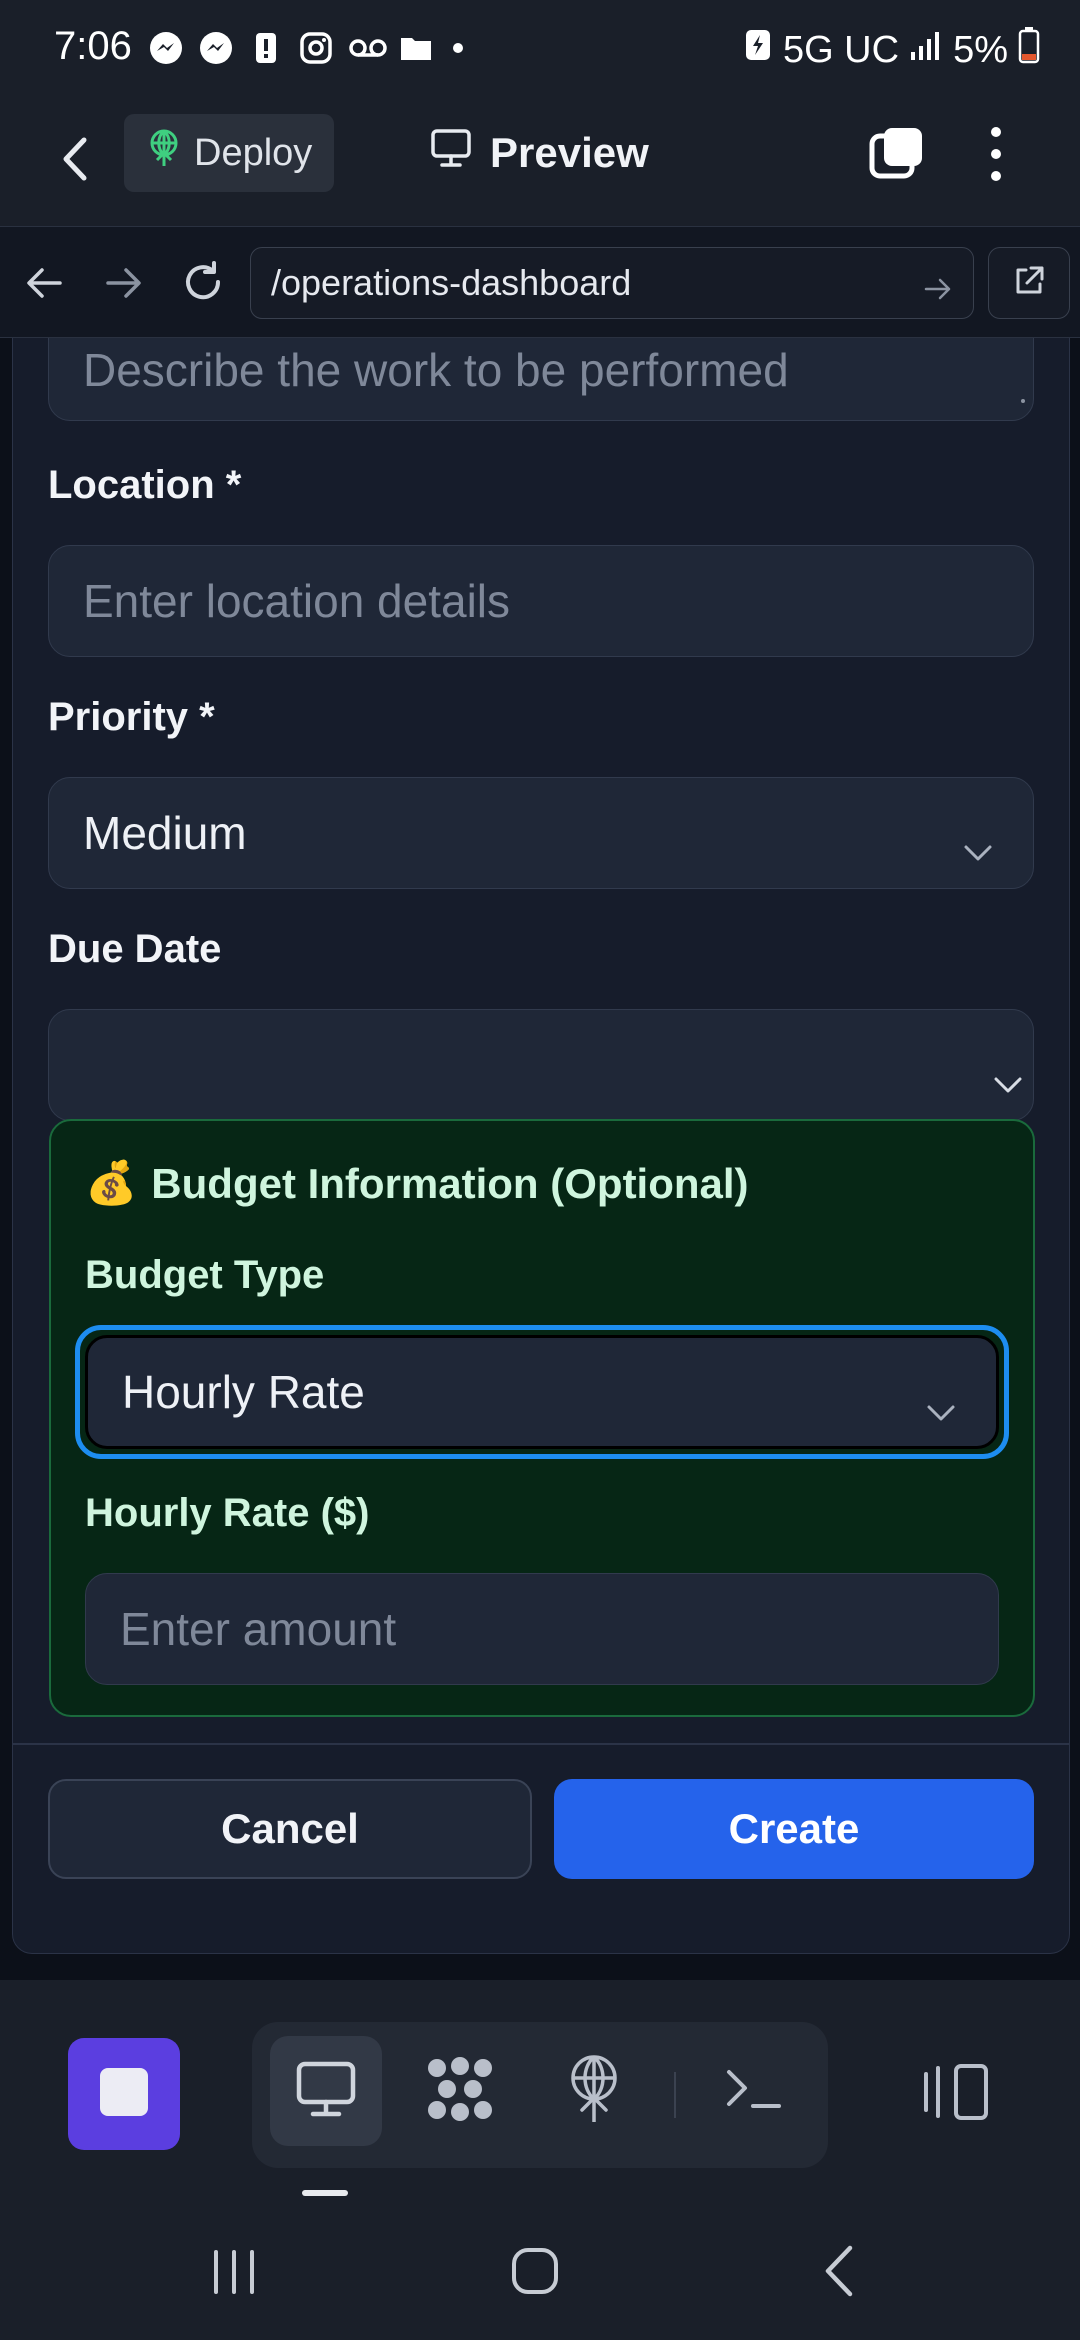 This screenshot has width=1080, height=2340. Describe the element at coordinates (325, 2193) in the screenshot. I see `active-tab-indicator` at that location.